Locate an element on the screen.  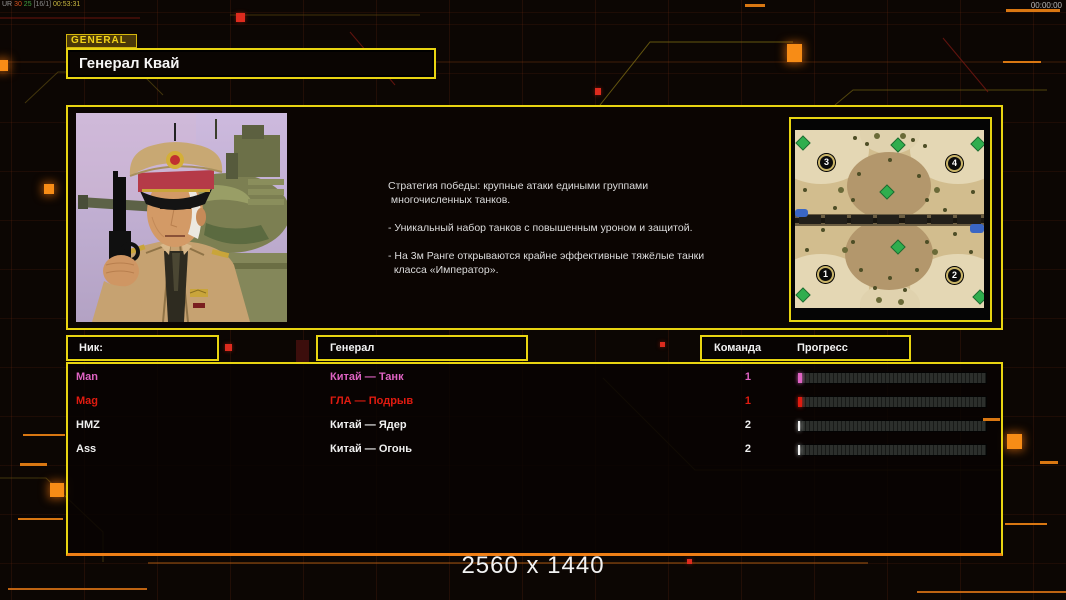
team-header-label: Команда is located at coordinates (738, 348).